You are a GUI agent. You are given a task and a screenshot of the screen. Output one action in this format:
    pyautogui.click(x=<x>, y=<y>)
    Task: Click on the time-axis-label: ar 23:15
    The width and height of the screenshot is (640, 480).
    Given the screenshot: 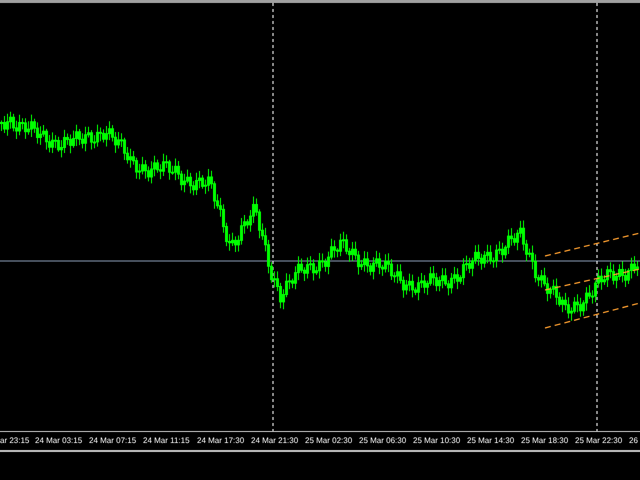 What is the action you would take?
    pyautogui.click(x=15, y=441)
    